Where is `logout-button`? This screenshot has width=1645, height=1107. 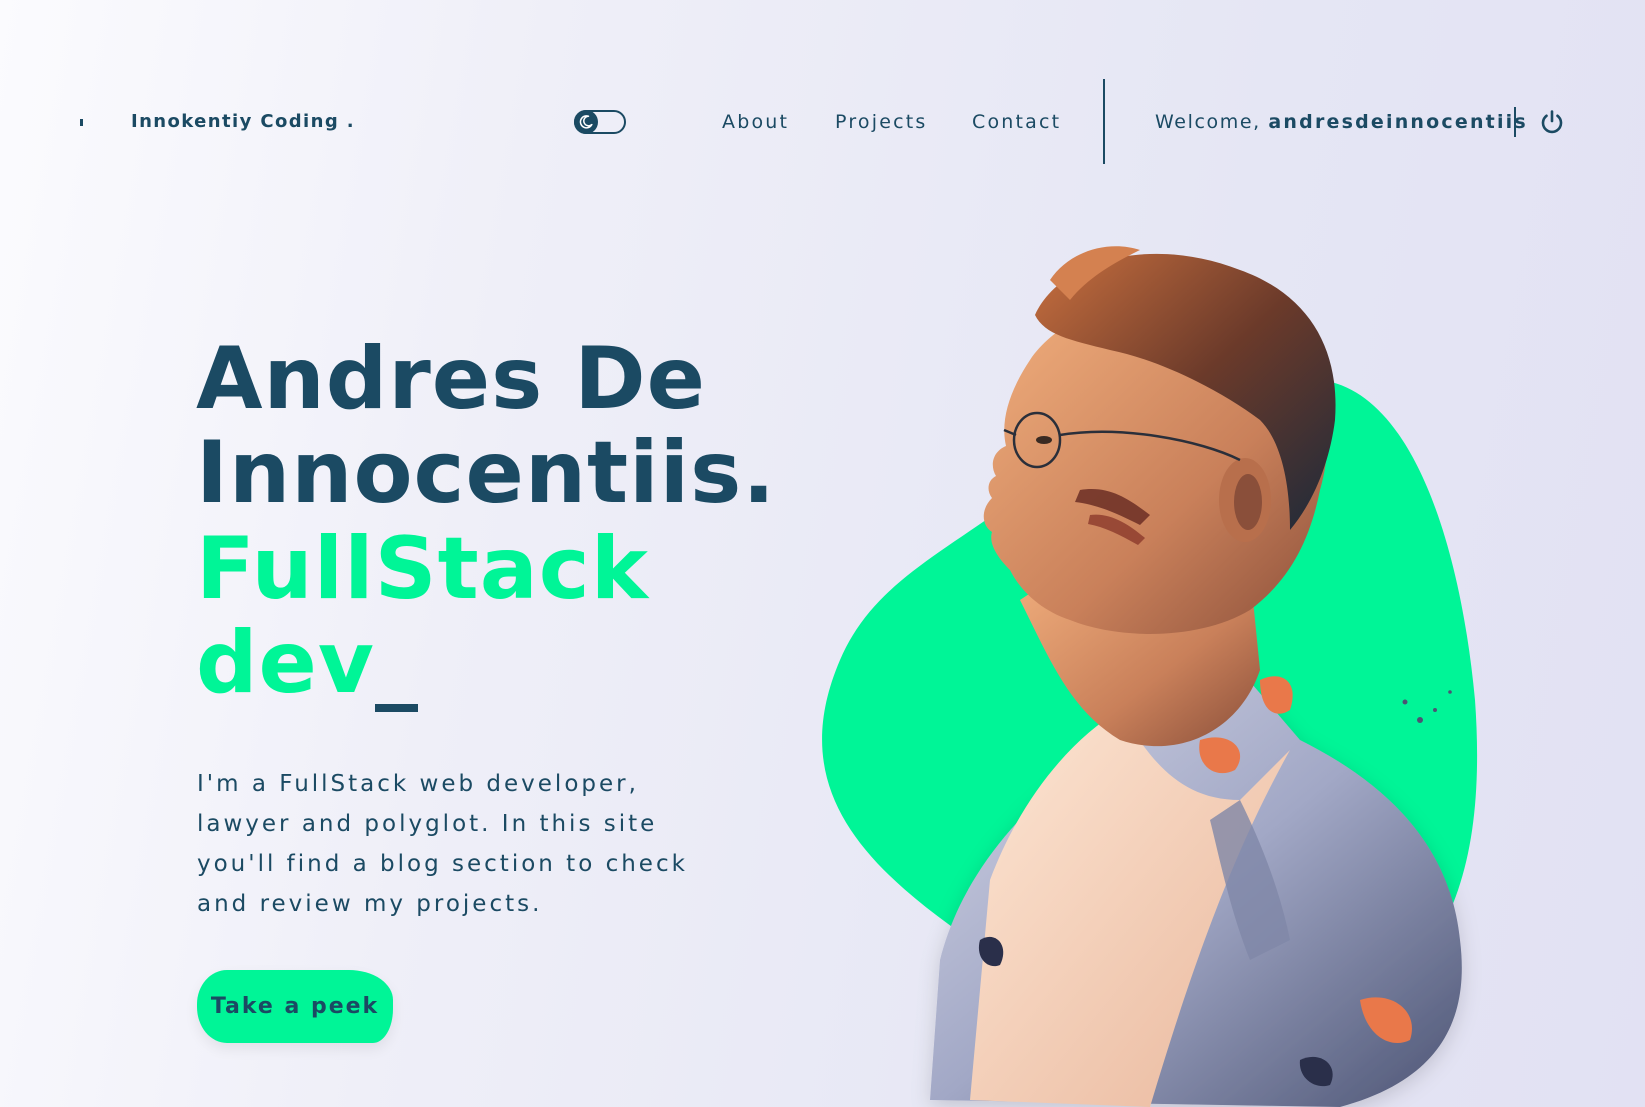
logout-button is located at coordinates (1552, 122).